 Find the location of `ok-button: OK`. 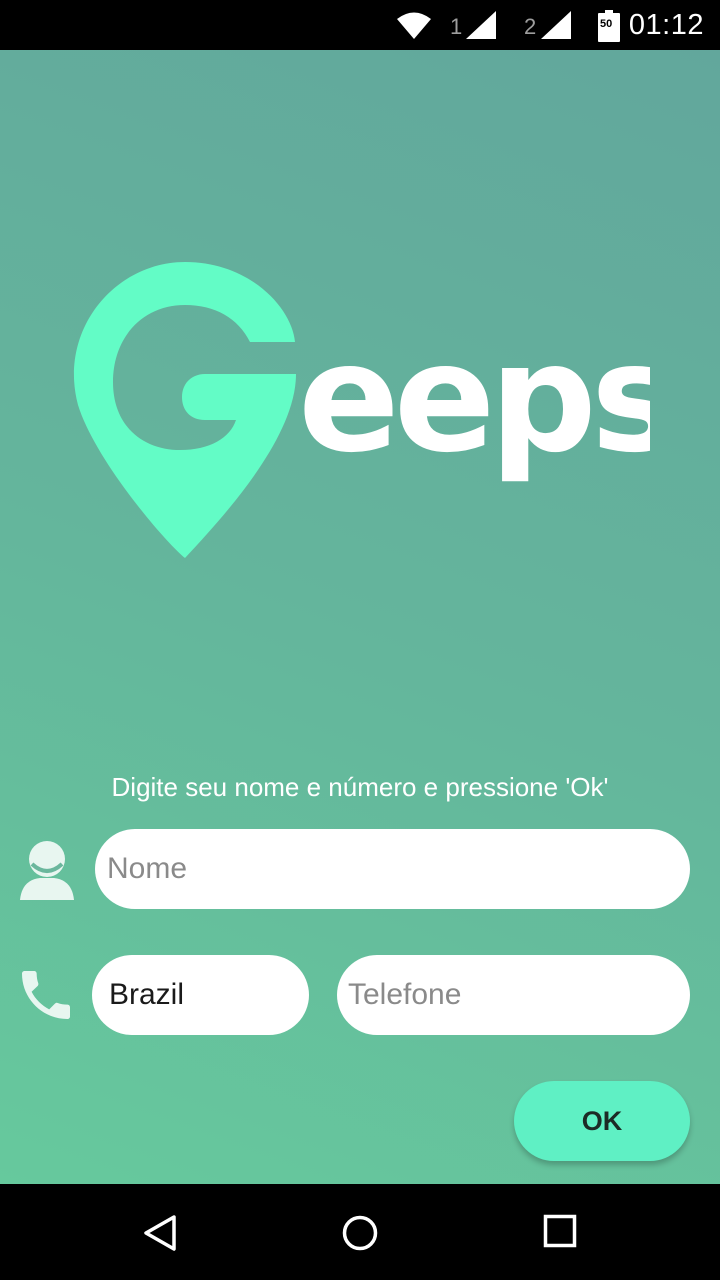

ok-button: OK is located at coordinates (602, 1121).